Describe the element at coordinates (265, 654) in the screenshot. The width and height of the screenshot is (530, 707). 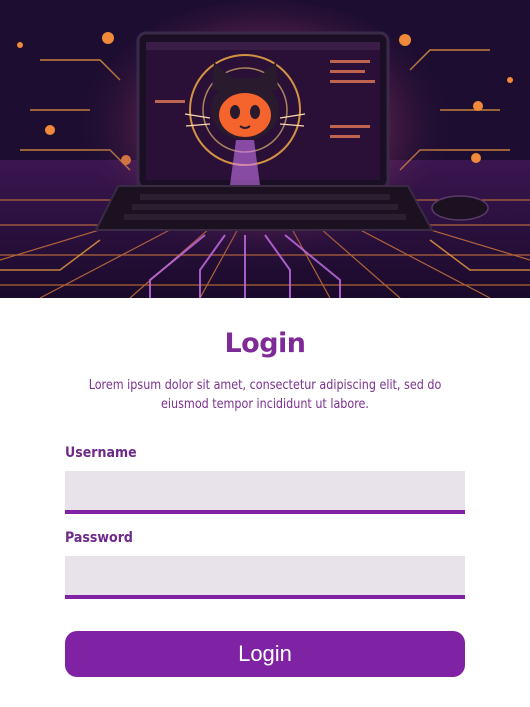
I see `login-button: Login` at that location.